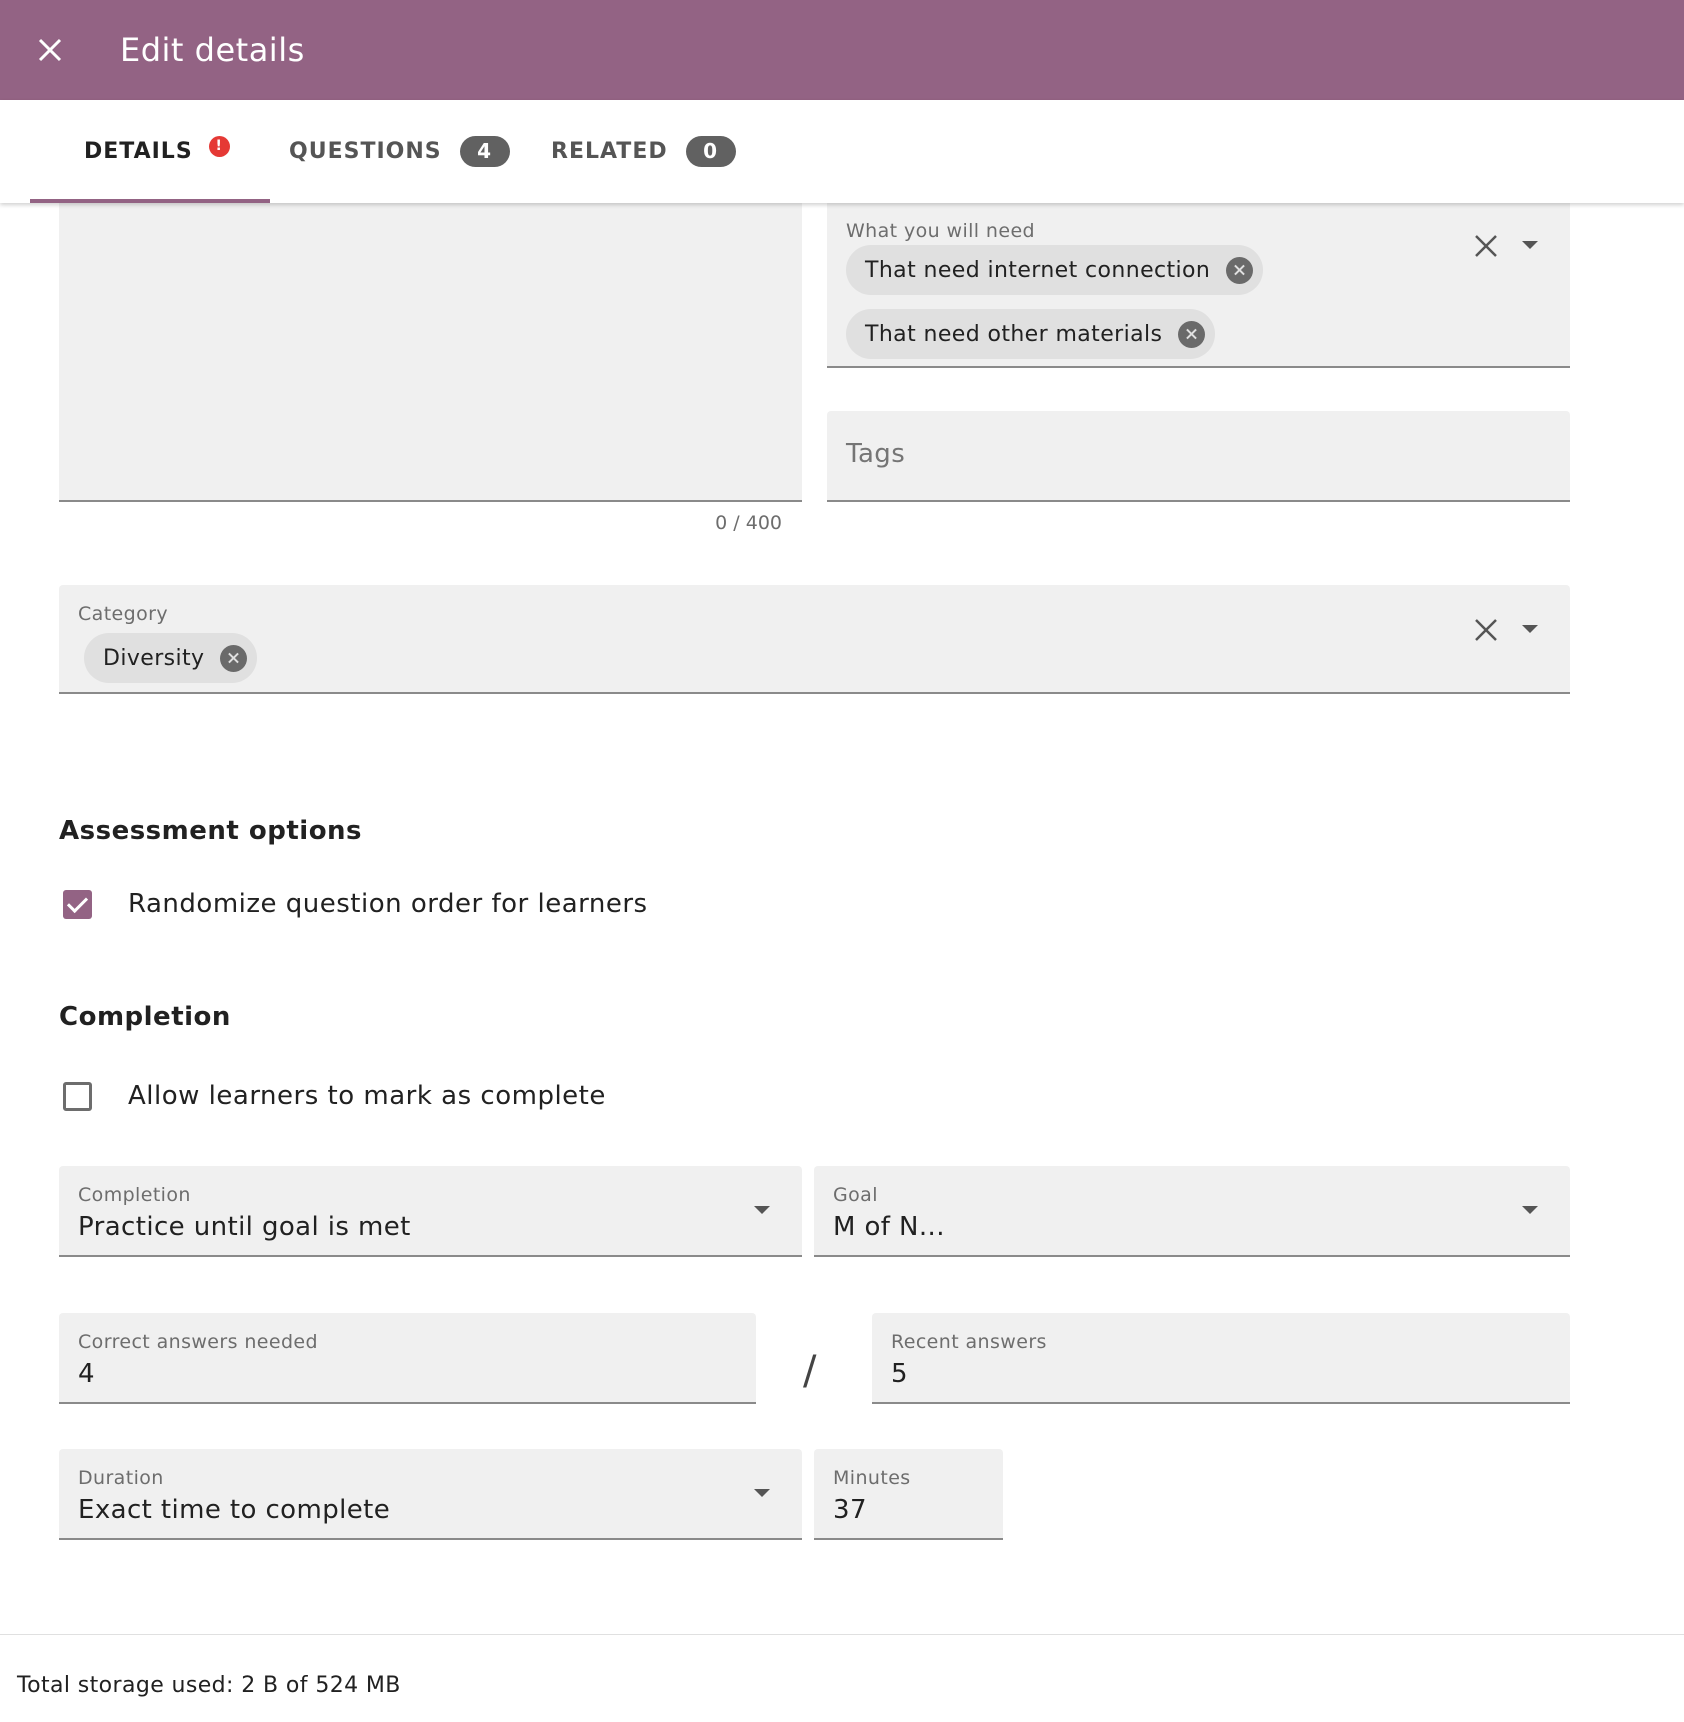  I want to click on need-chip-label: That need other materials, so click(1014, 334).